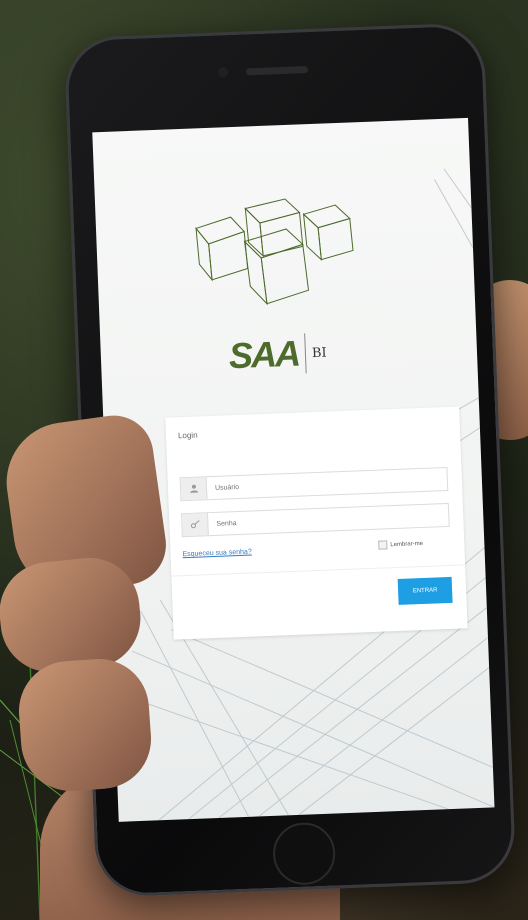  What do you see at coordinates (323, 519) in the screenshot?
I see `password-input` at bounding box center [323, 519].